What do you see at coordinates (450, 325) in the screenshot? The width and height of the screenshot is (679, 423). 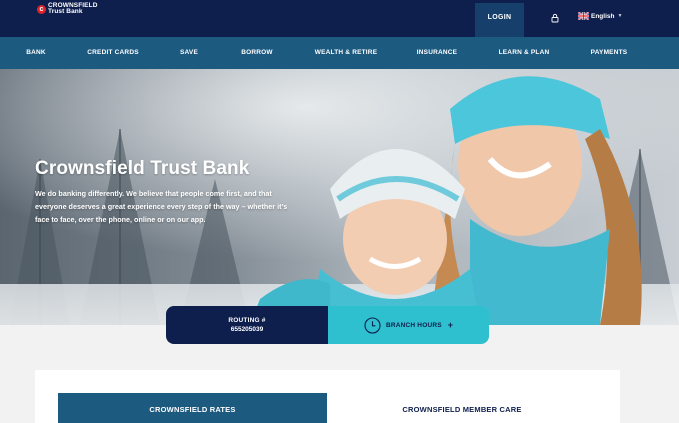 I see `plus-icon: +` at bounding box center [450, 325].